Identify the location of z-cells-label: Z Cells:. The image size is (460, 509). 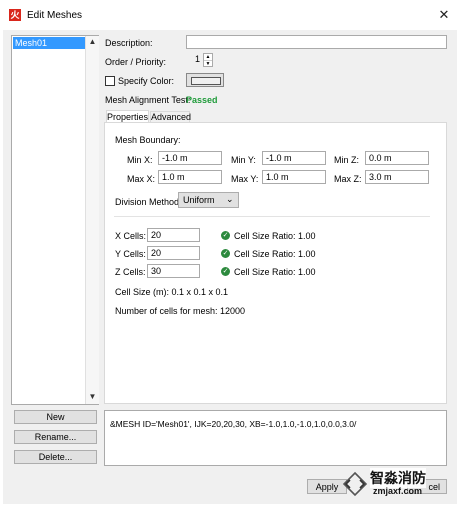
(130, 272).